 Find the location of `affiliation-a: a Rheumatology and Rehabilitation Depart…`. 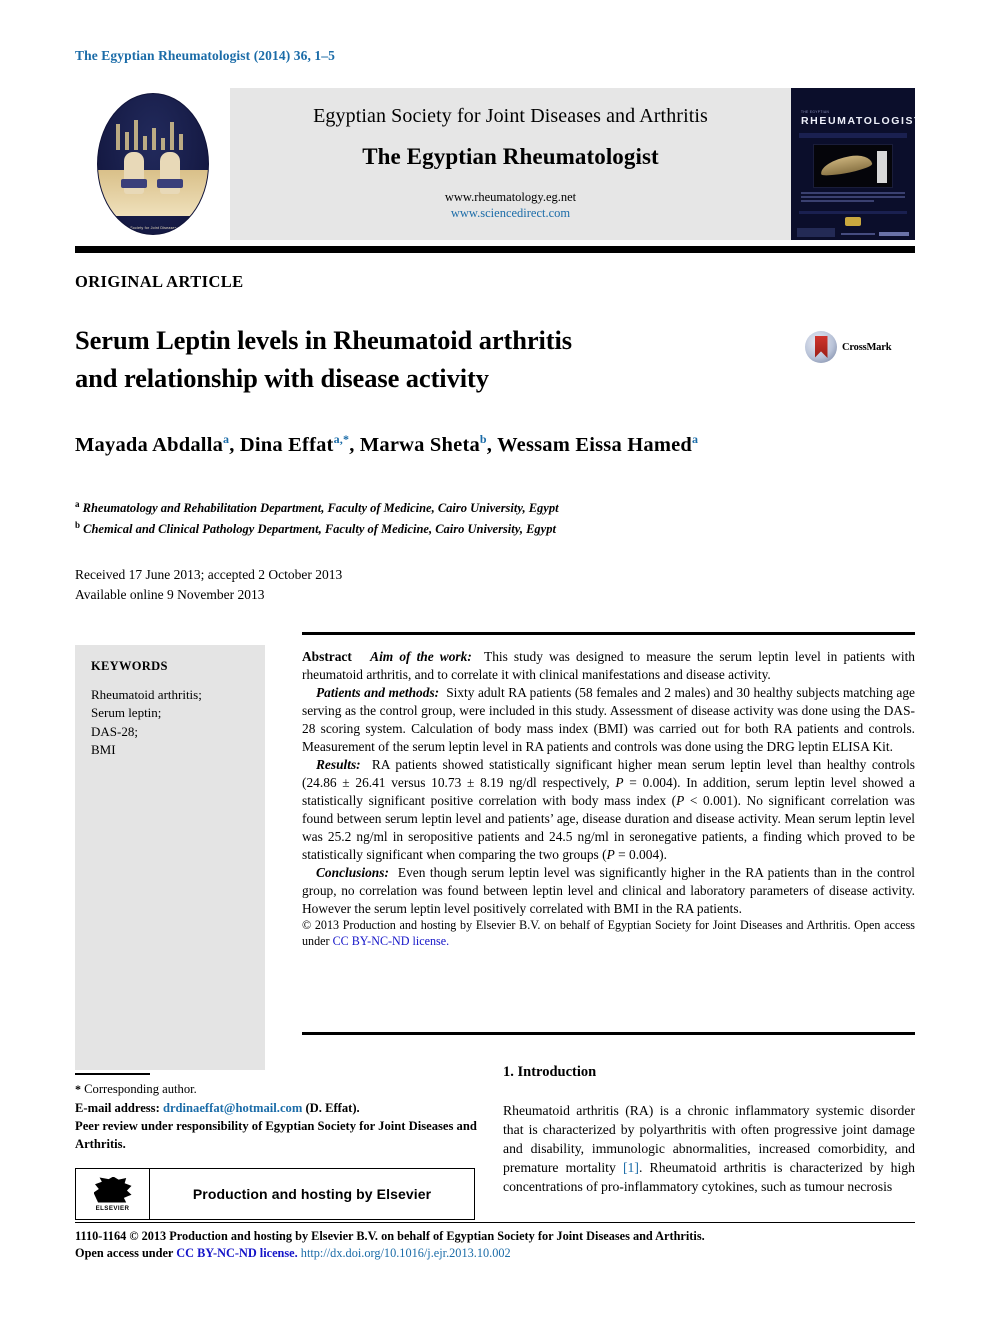

affiliation-a: a Rheumatology and Rehabilitation Depart… is located at coordinates (495, 508).